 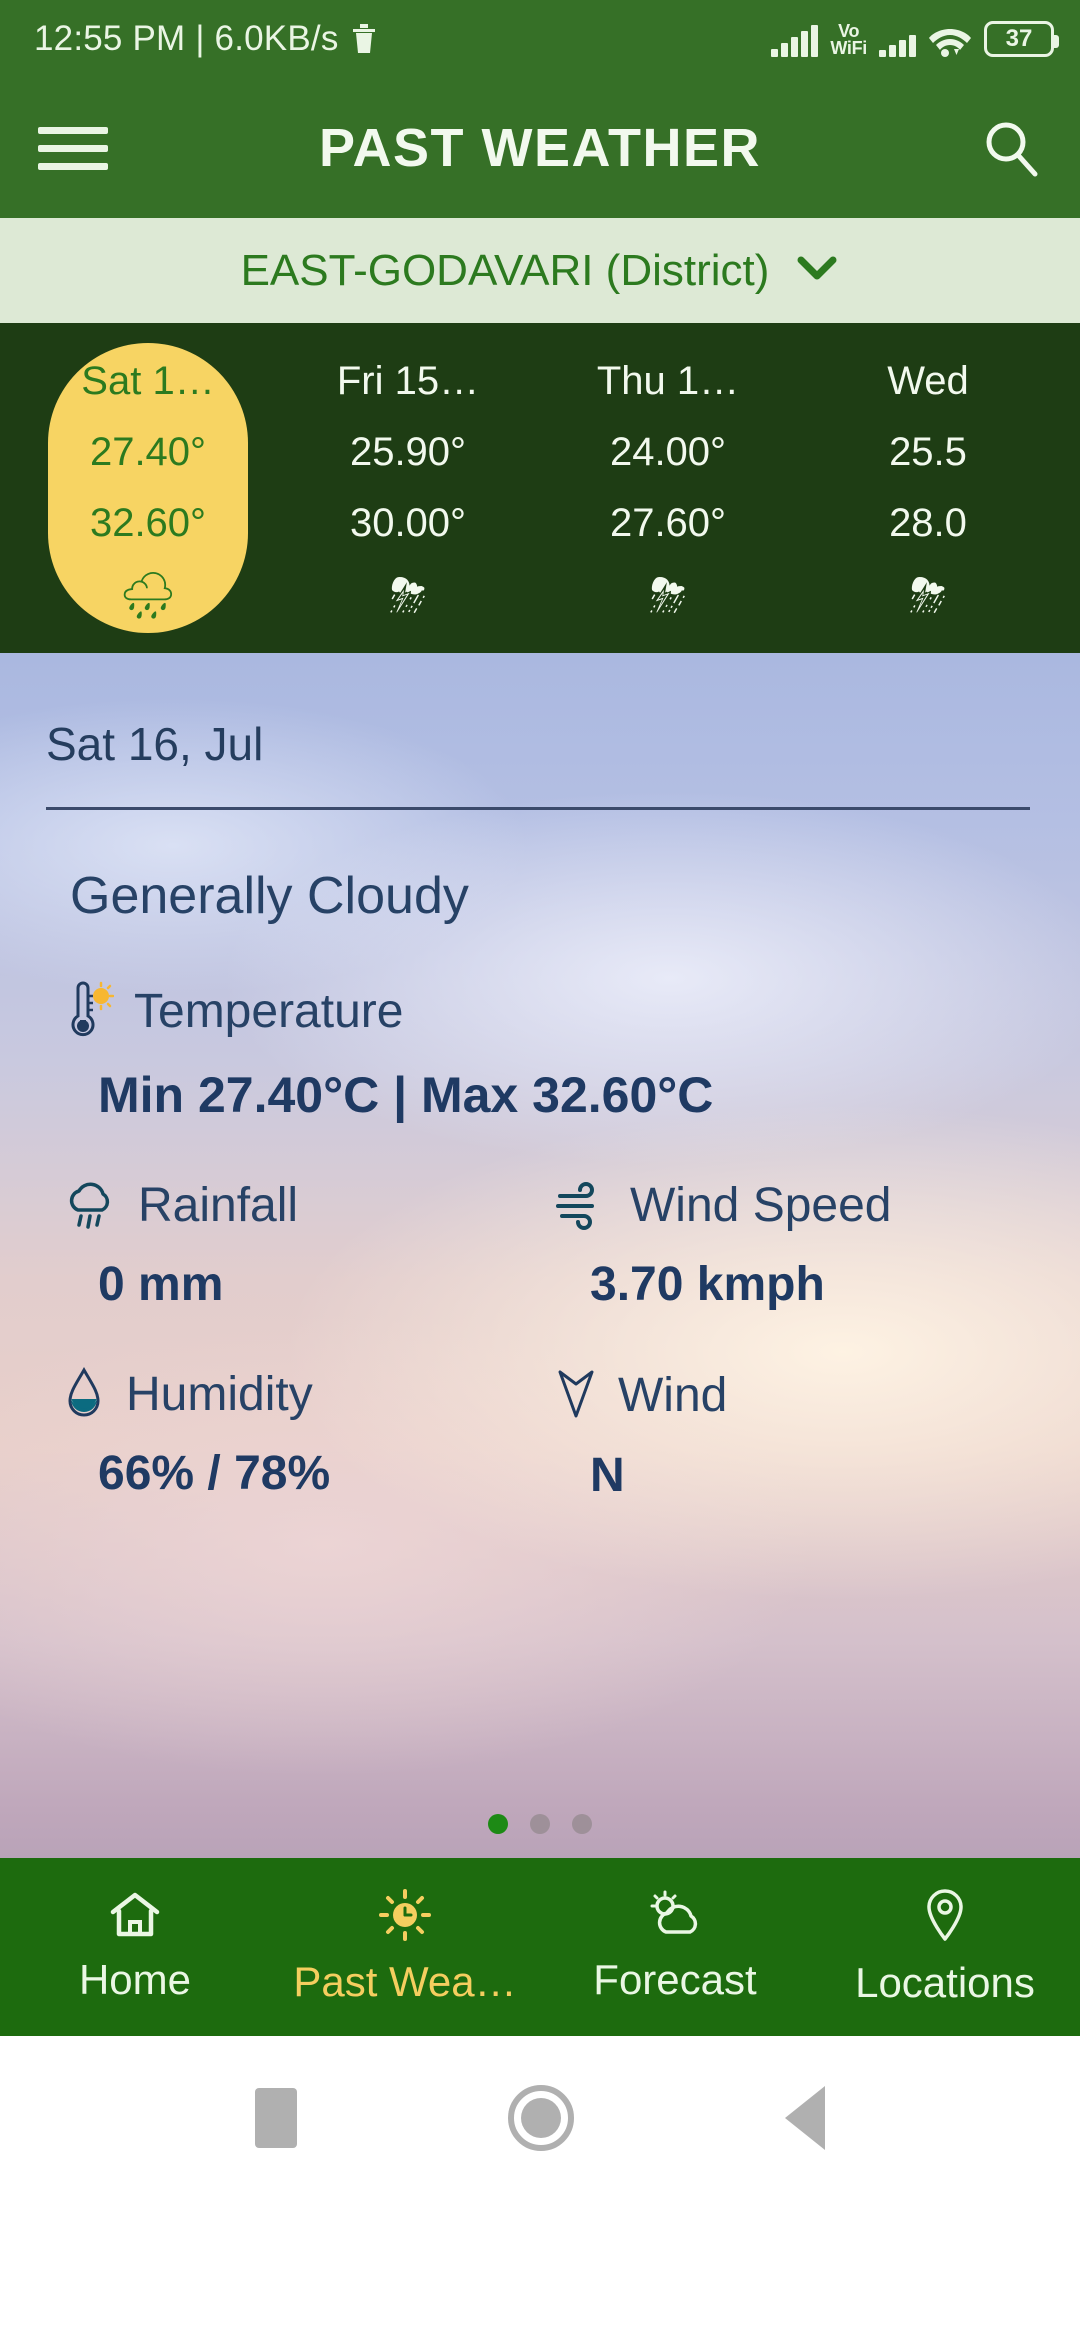 What do you see at coordinates (1007, 148) in the screenshot?
I see `search-icon` at bounding box center [1007, 148].